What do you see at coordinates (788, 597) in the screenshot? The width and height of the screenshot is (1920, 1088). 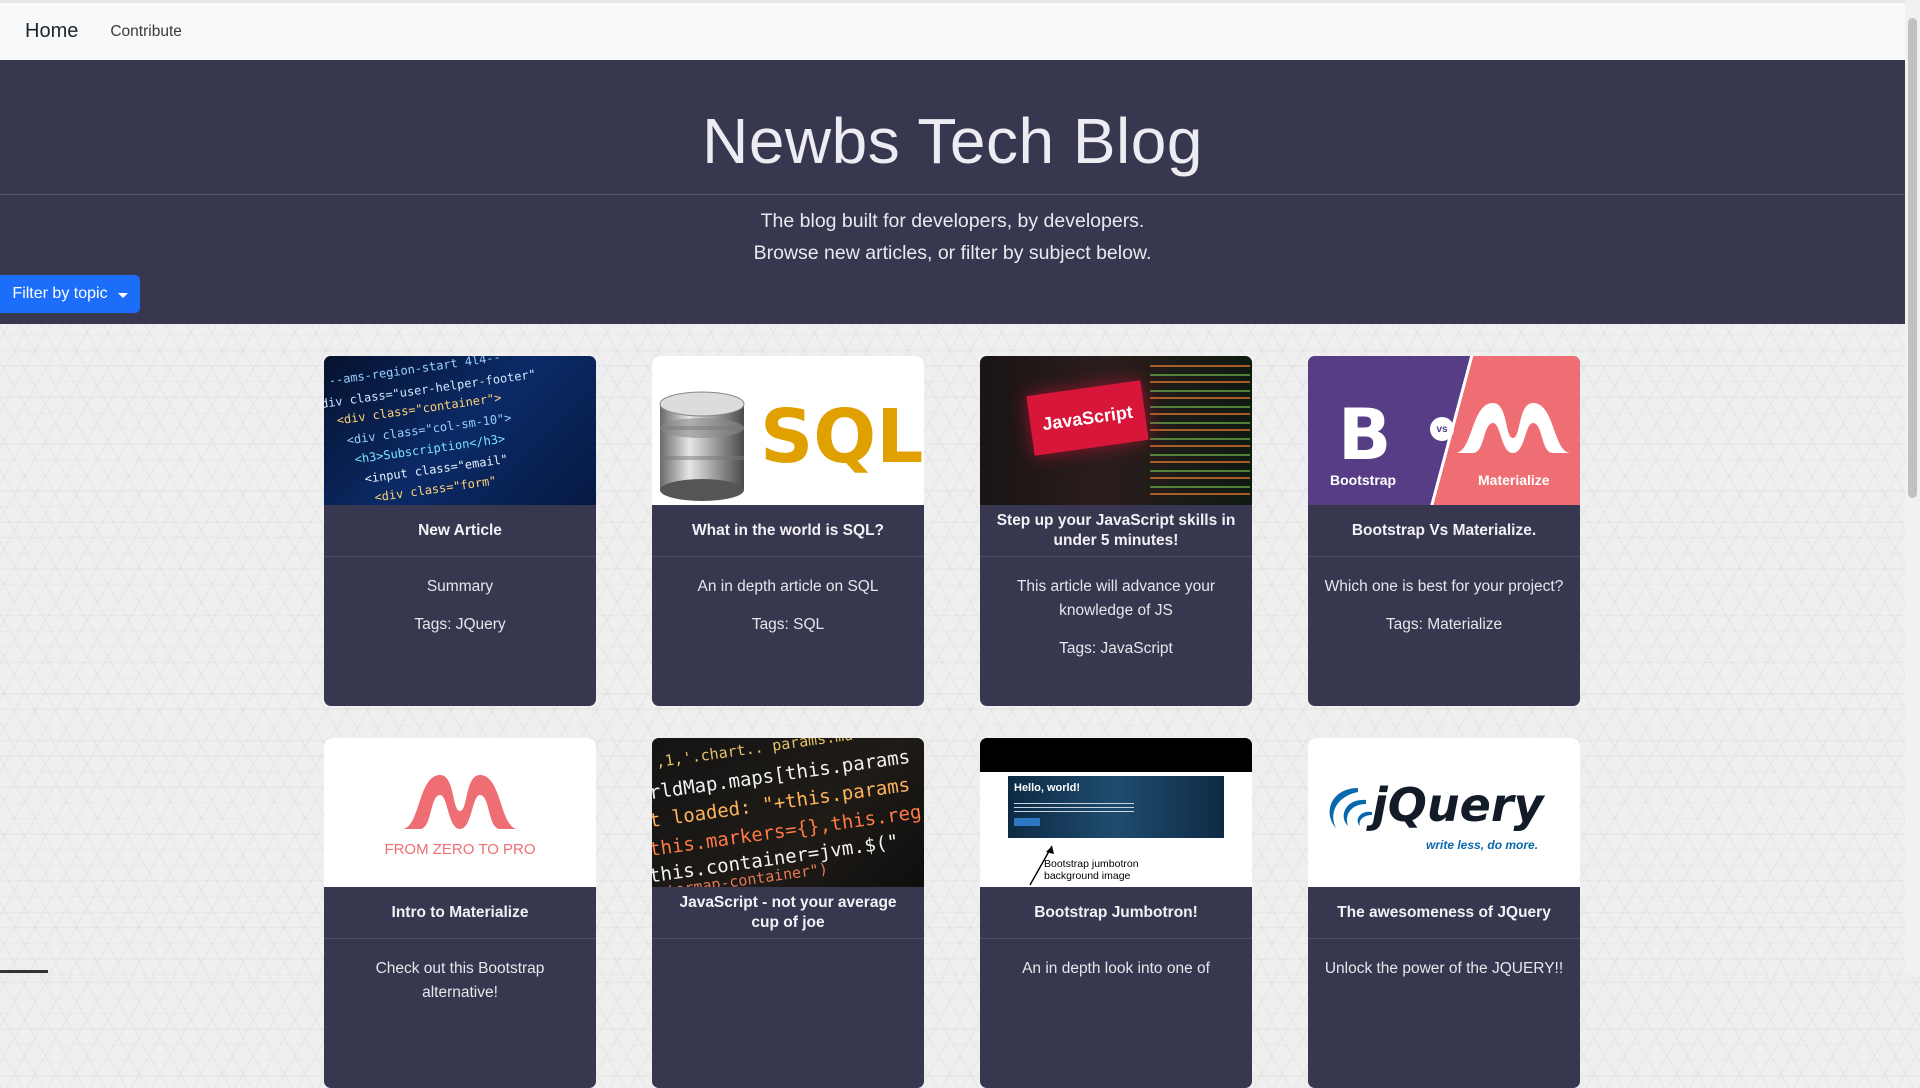 I see `card-body: An in depth article on SQL Tags: SQL` at bounding box center [788, 597].